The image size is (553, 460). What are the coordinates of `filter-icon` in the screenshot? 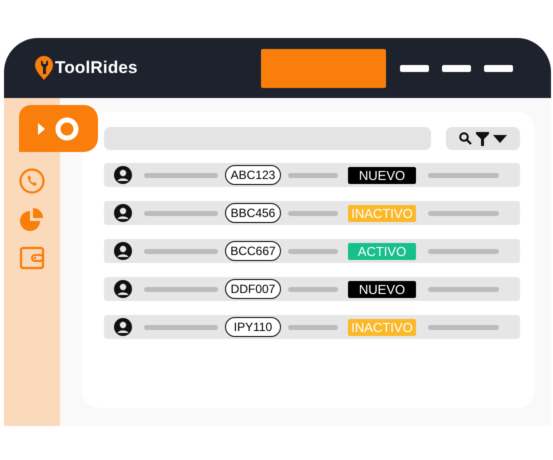 It's located at (482, 139).